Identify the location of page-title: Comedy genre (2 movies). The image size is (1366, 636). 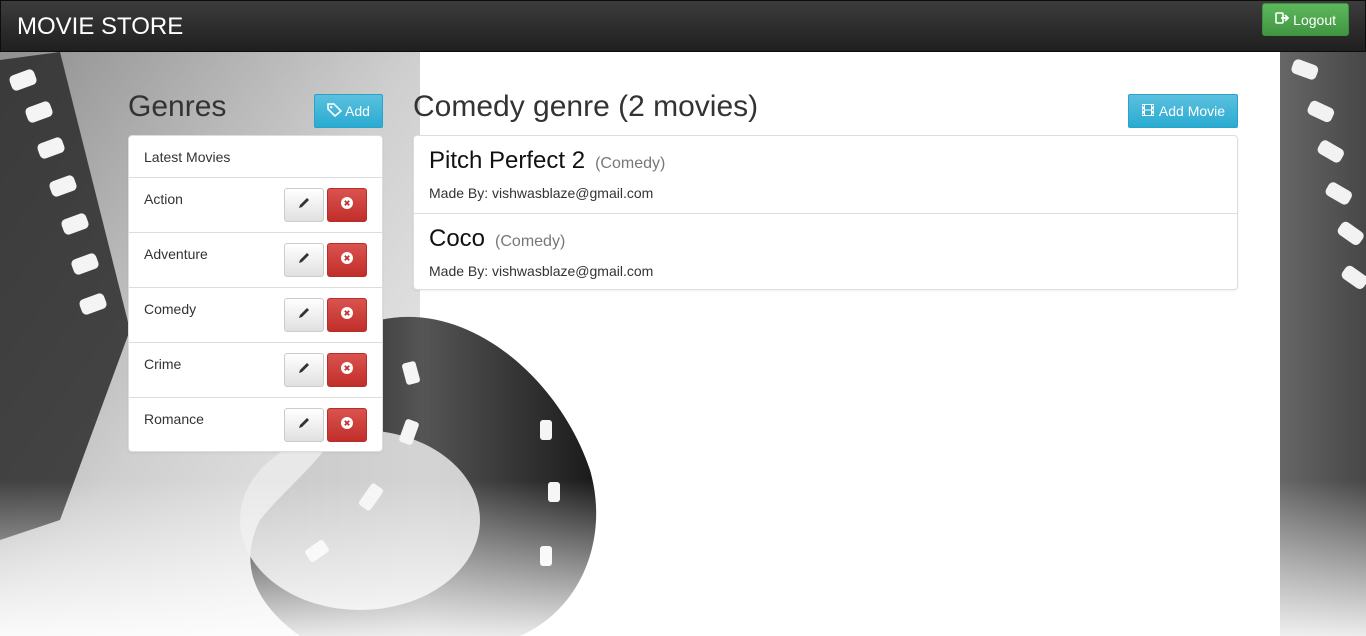
(586, 106).